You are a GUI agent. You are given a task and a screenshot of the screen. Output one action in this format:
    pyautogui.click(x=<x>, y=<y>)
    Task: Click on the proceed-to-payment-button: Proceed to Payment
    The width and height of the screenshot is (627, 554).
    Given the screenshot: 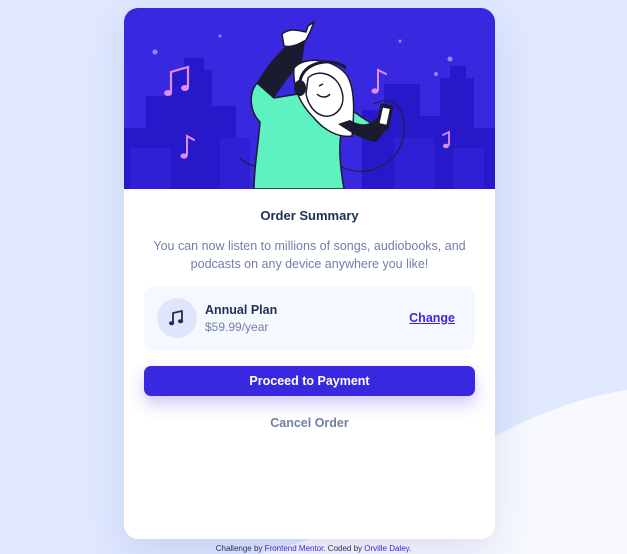 What is the action you would take?
    pyautogui.click(x=309, y=381)
    